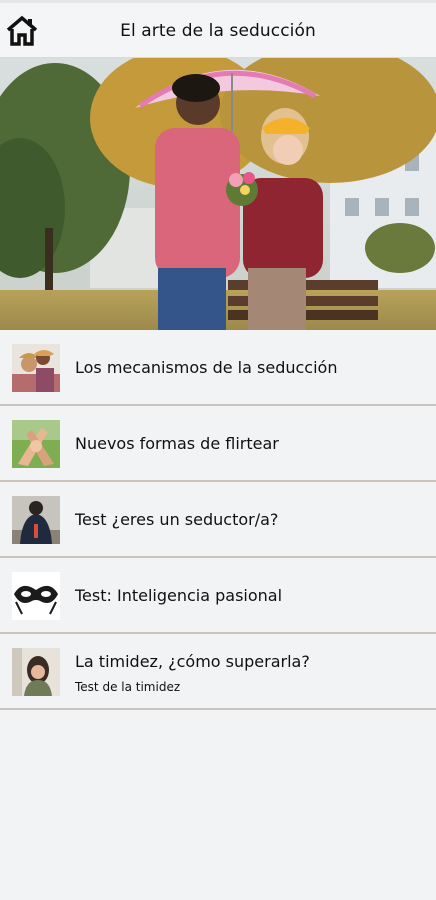  Describe the element at coordinates (36, 444) in the screenshot. I see `holding-hands-photo-thumb` at that location.